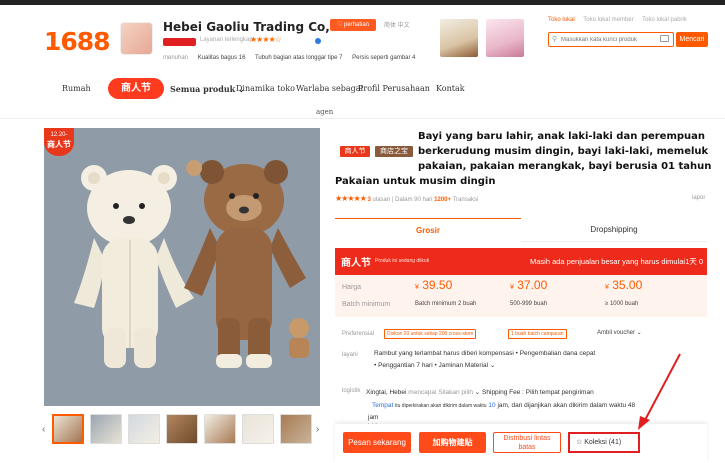 This screenshot has width=725, height=463. Describe the element at coordinates (561, 20) in the screenshot. I see `top-link: Toko lokal` at that location.